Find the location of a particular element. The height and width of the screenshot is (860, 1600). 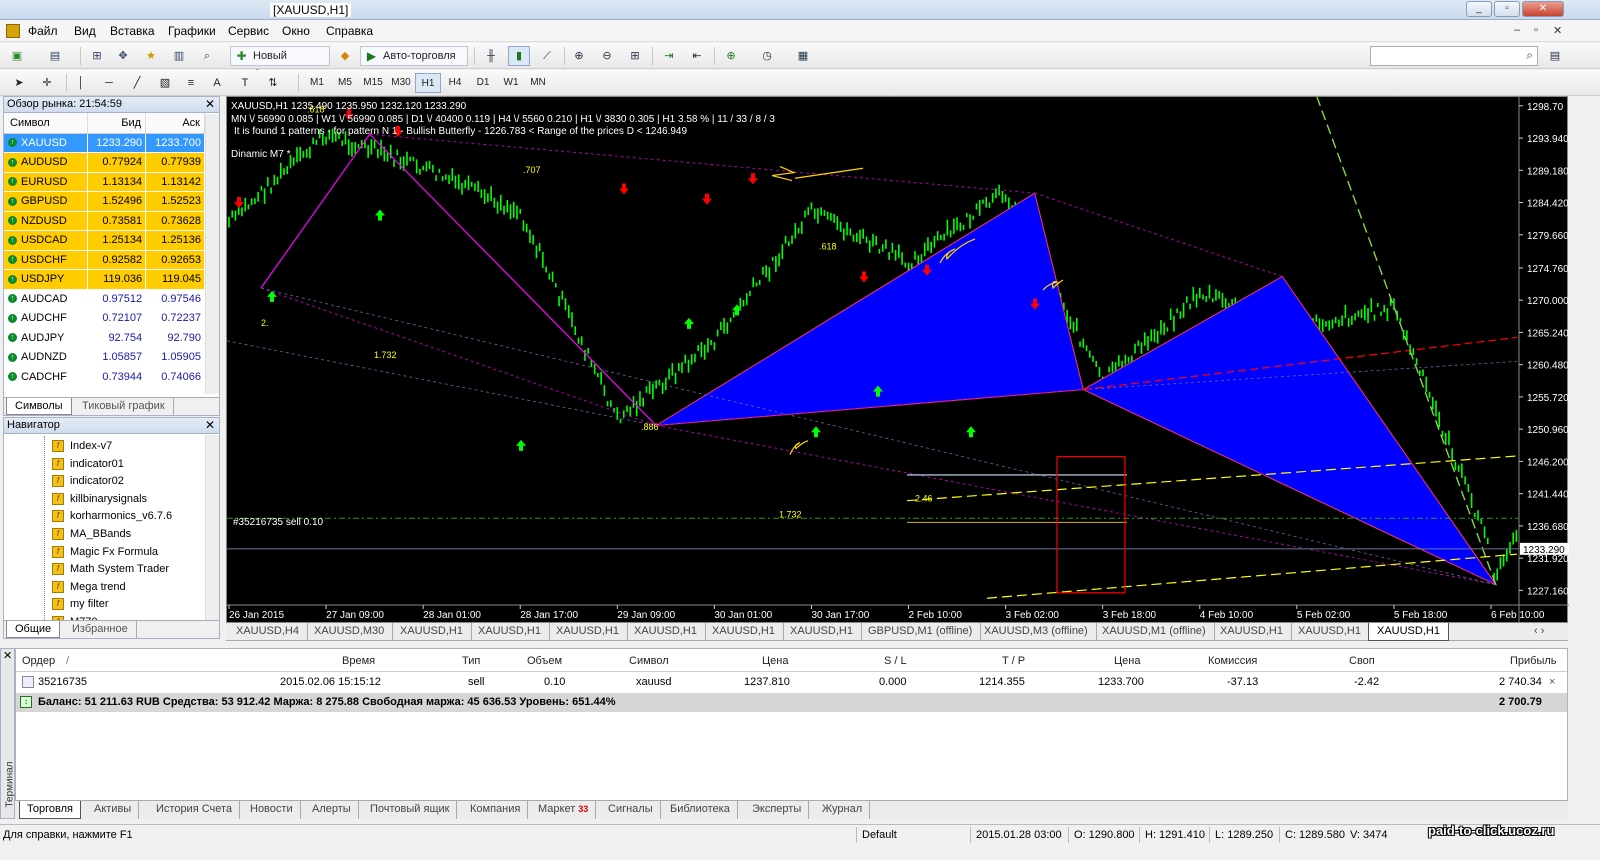

navigator-item: f Math System Trader is located at coordinates (110, 570).